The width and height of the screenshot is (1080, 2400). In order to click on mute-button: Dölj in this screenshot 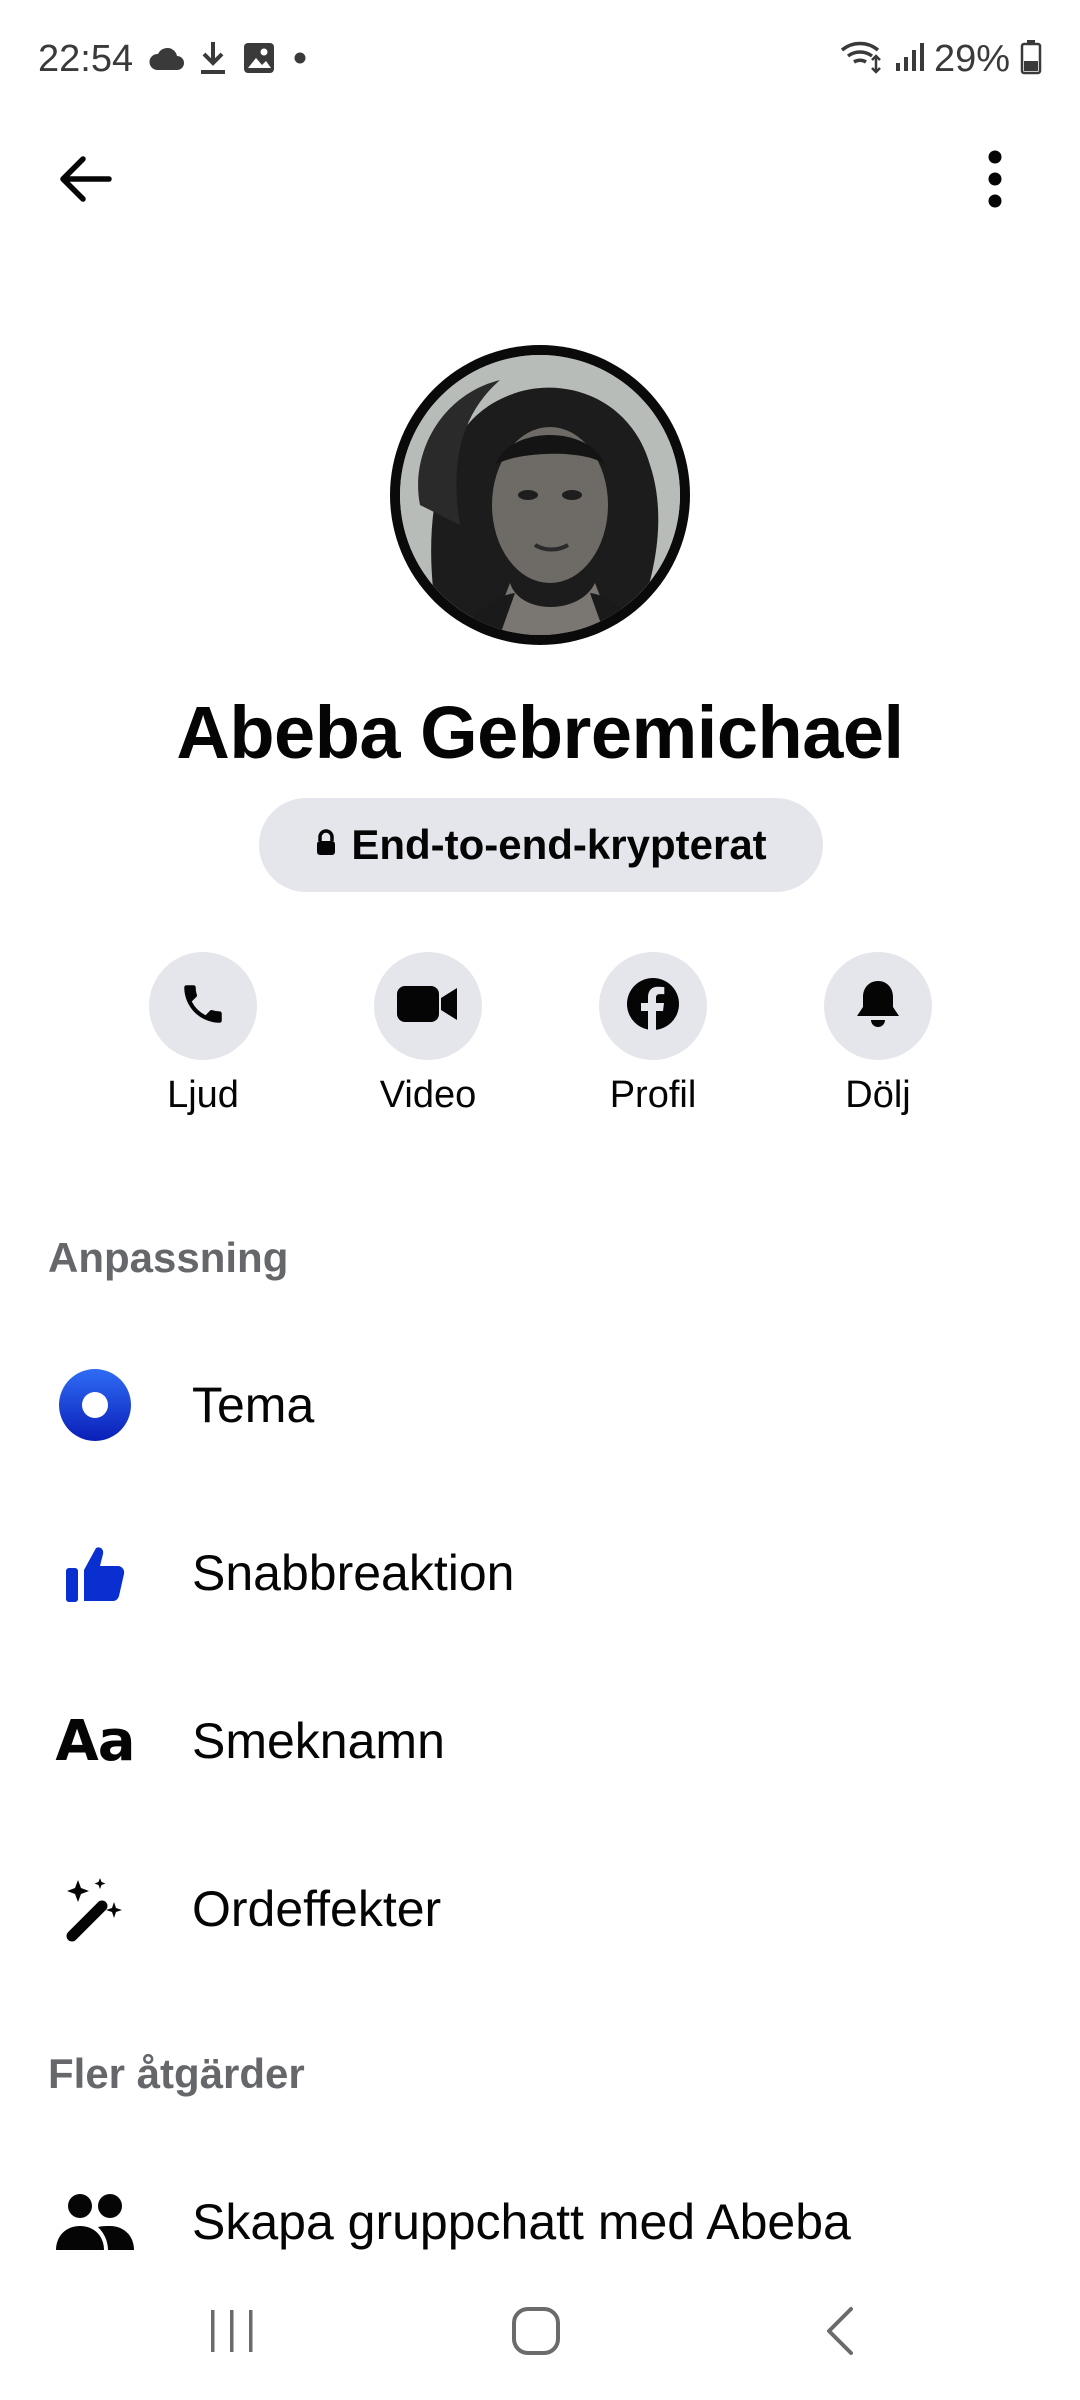, I will do `click(878, 1034)`.